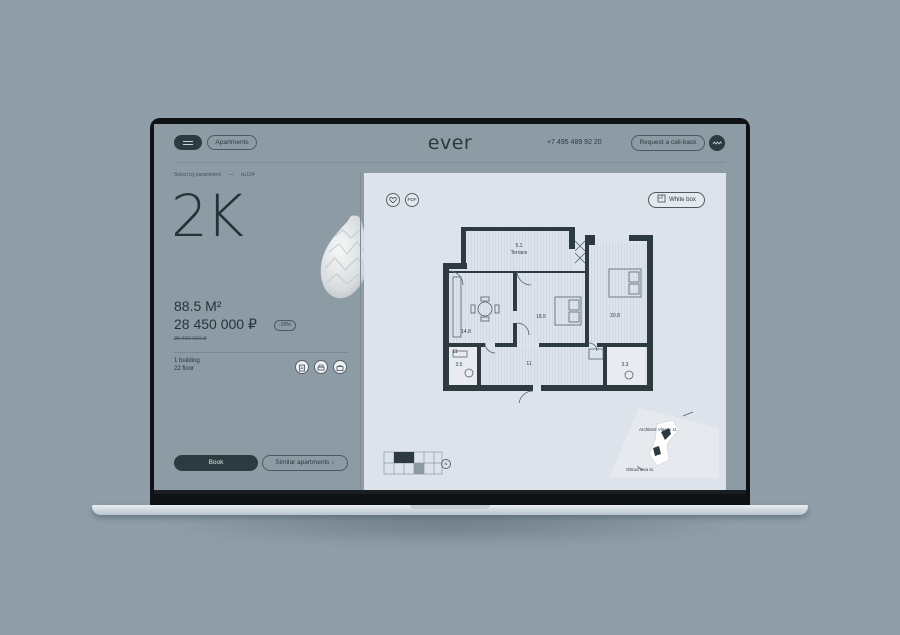  I want to click on book-button: Book, so click(216, 463).